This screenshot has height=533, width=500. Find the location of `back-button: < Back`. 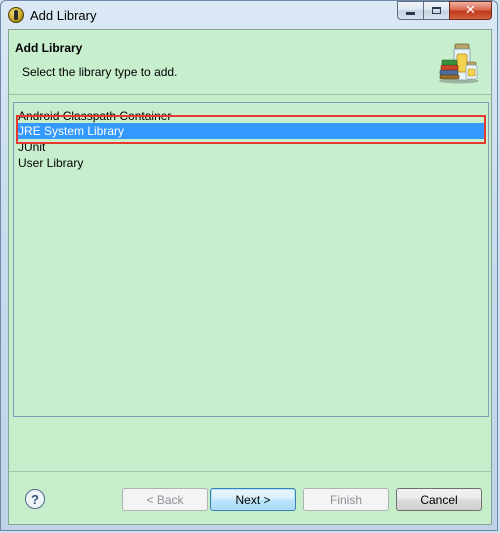

back-button: < Back is located at coordinates (165, 499).